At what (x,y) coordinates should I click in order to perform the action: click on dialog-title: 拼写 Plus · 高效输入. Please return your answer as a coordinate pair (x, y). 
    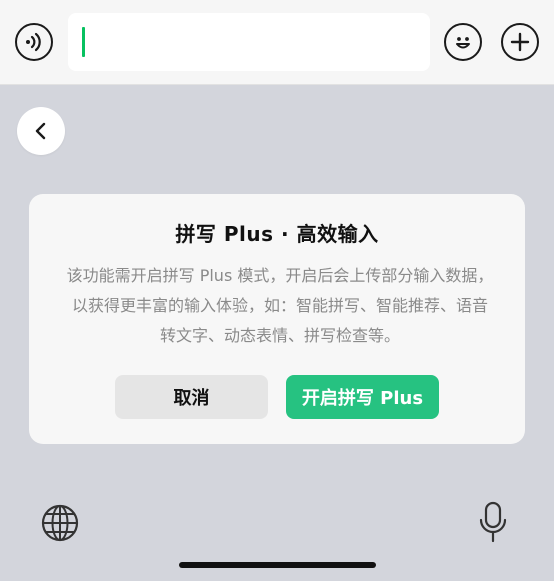
    Looking at the image, I should click on (277, 234).